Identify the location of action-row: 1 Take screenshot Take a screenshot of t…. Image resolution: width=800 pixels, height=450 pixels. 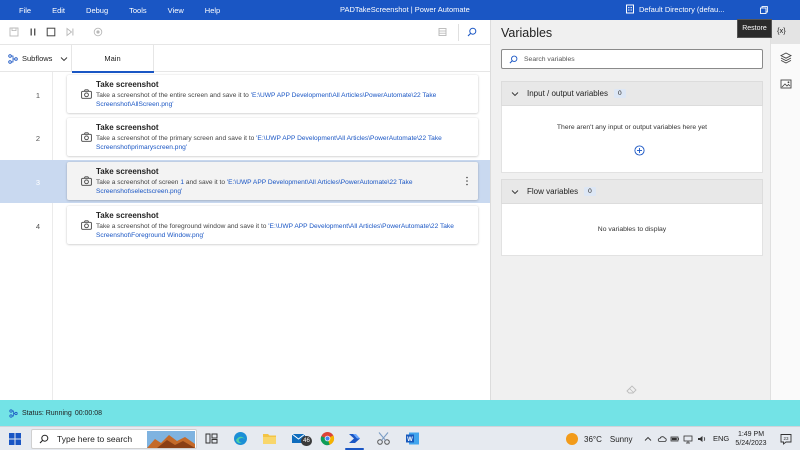
(245, 94).